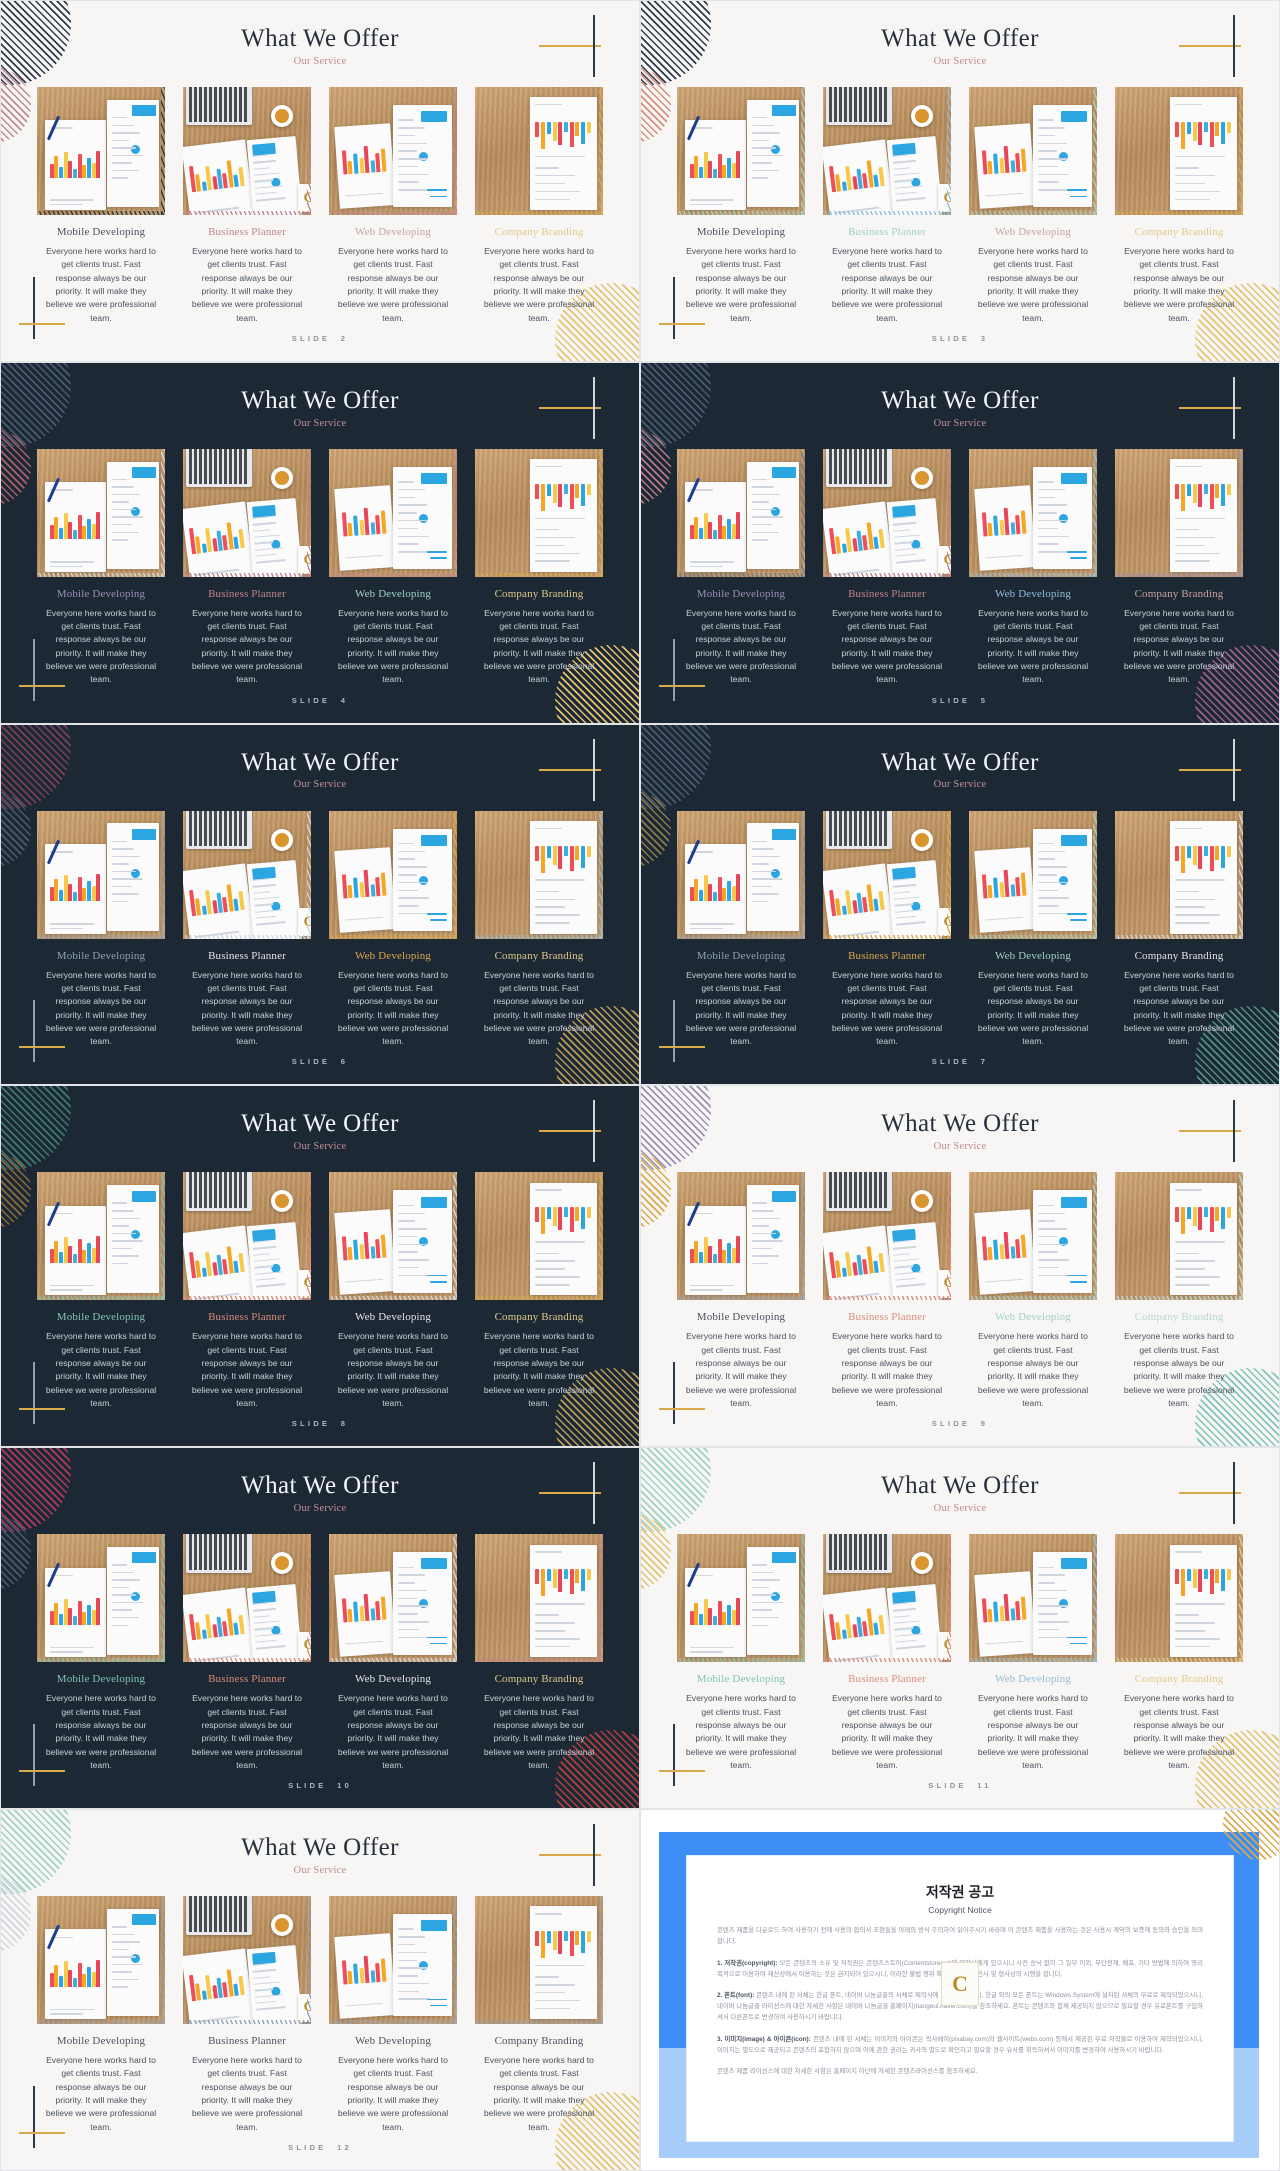 This screenshot has width=1280, height=2171. What do you see at coordinates (344, 2147) in the screenshot?
I see `slide-number: 12` at bounding box center [344, 2147].